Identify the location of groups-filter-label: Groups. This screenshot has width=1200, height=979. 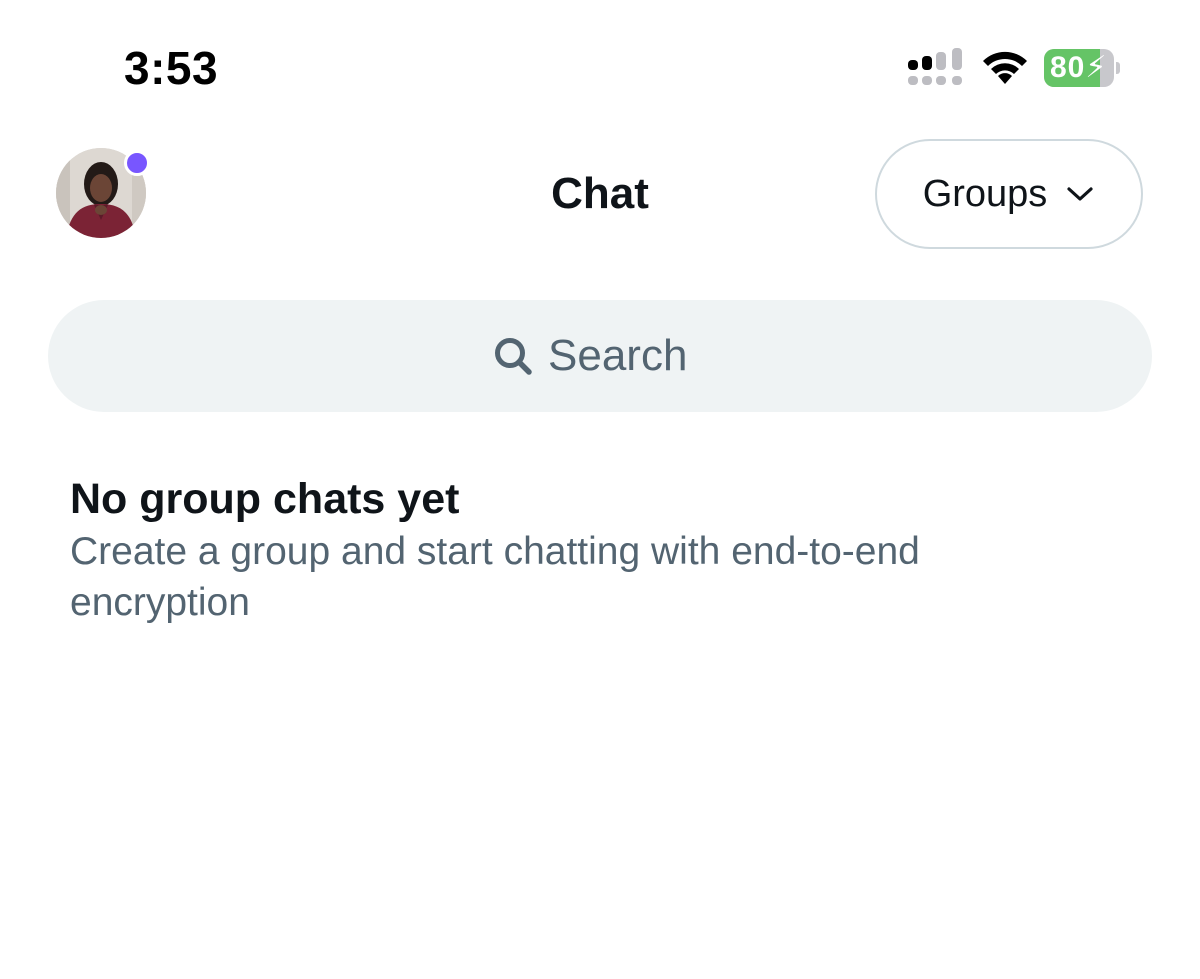
(985, 194).